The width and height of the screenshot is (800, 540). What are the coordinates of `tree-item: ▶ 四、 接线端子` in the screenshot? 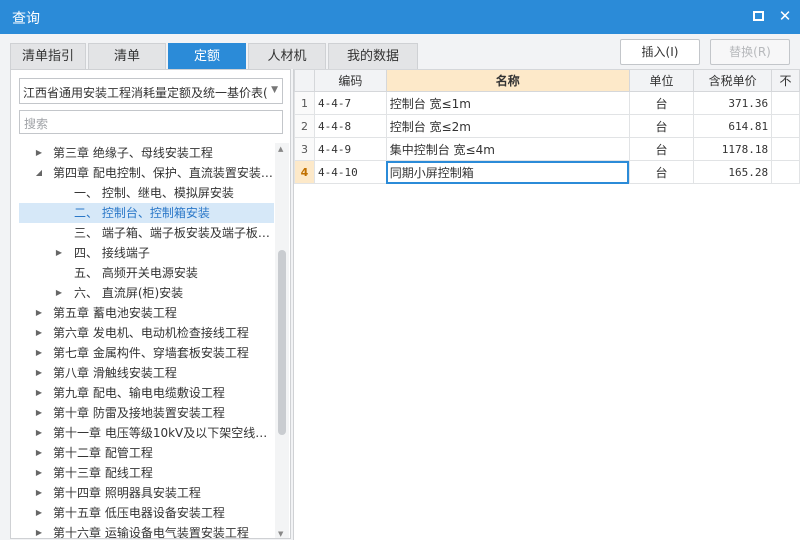 It's located at (146, 253).